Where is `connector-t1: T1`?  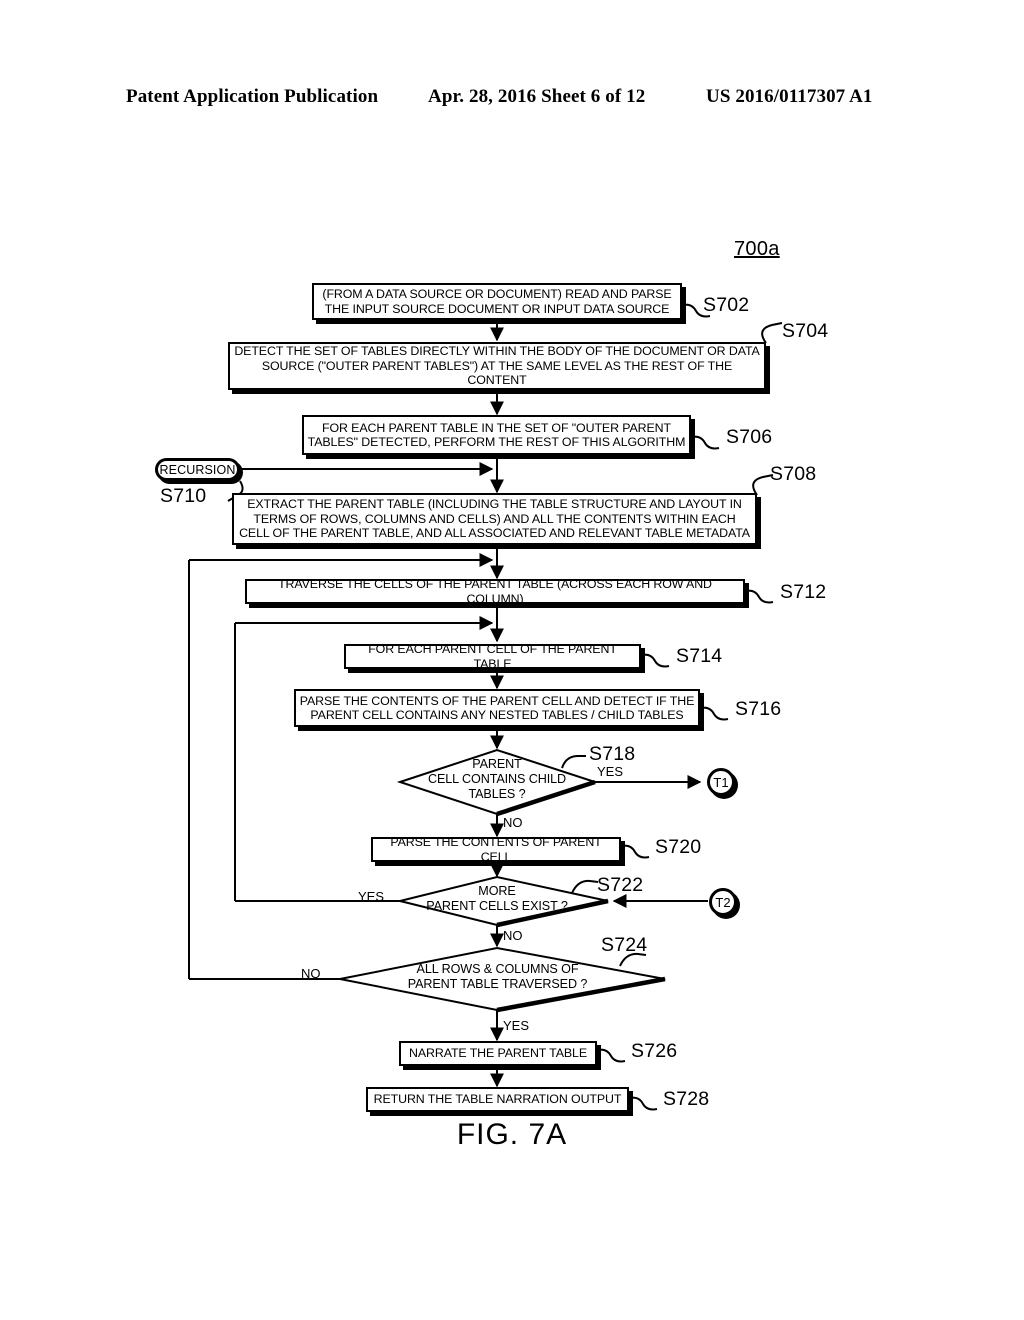
connector-t1: T1 is located at coordinates (721, 782).